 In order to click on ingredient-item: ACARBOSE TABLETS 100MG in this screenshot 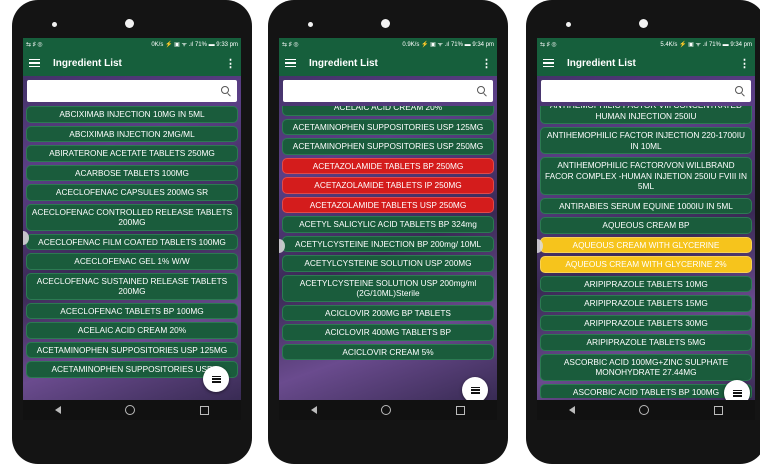, I will do `click(132, 172)`.